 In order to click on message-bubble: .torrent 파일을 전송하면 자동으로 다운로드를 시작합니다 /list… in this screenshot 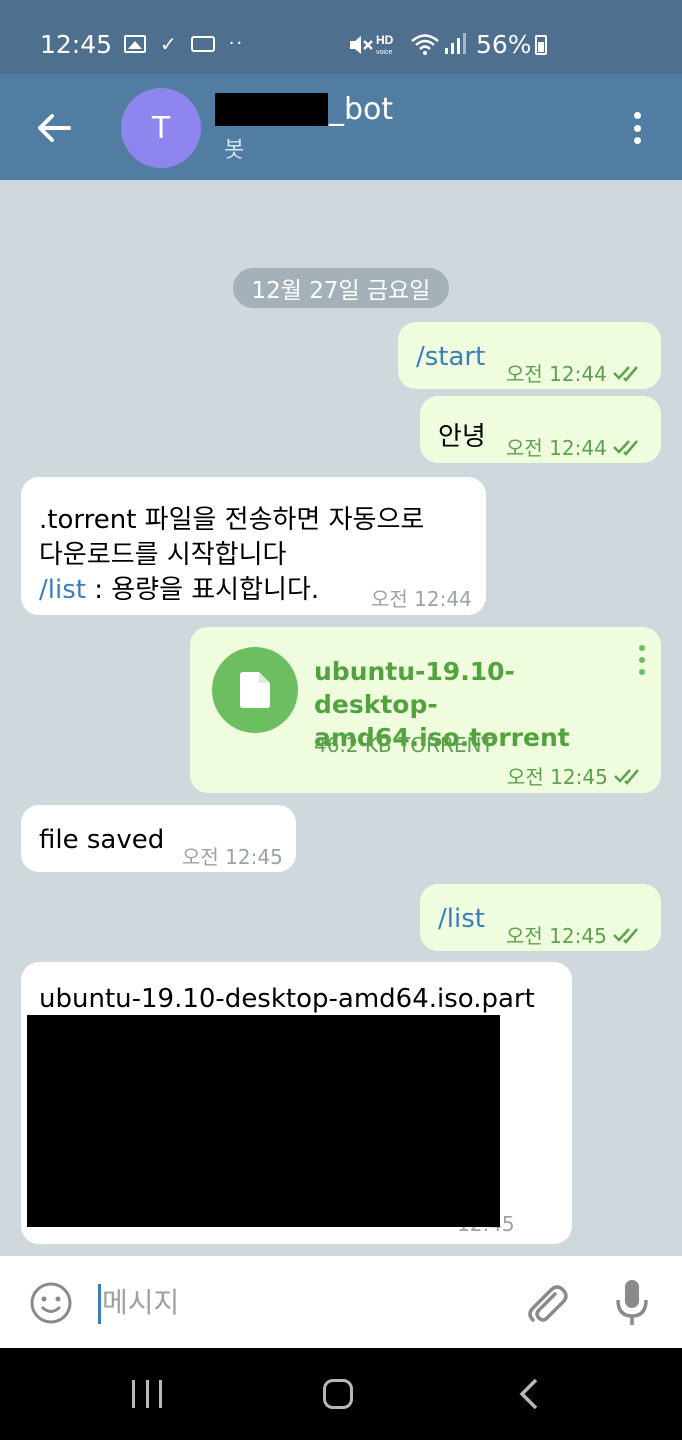, I will do `click(253, 546)`.